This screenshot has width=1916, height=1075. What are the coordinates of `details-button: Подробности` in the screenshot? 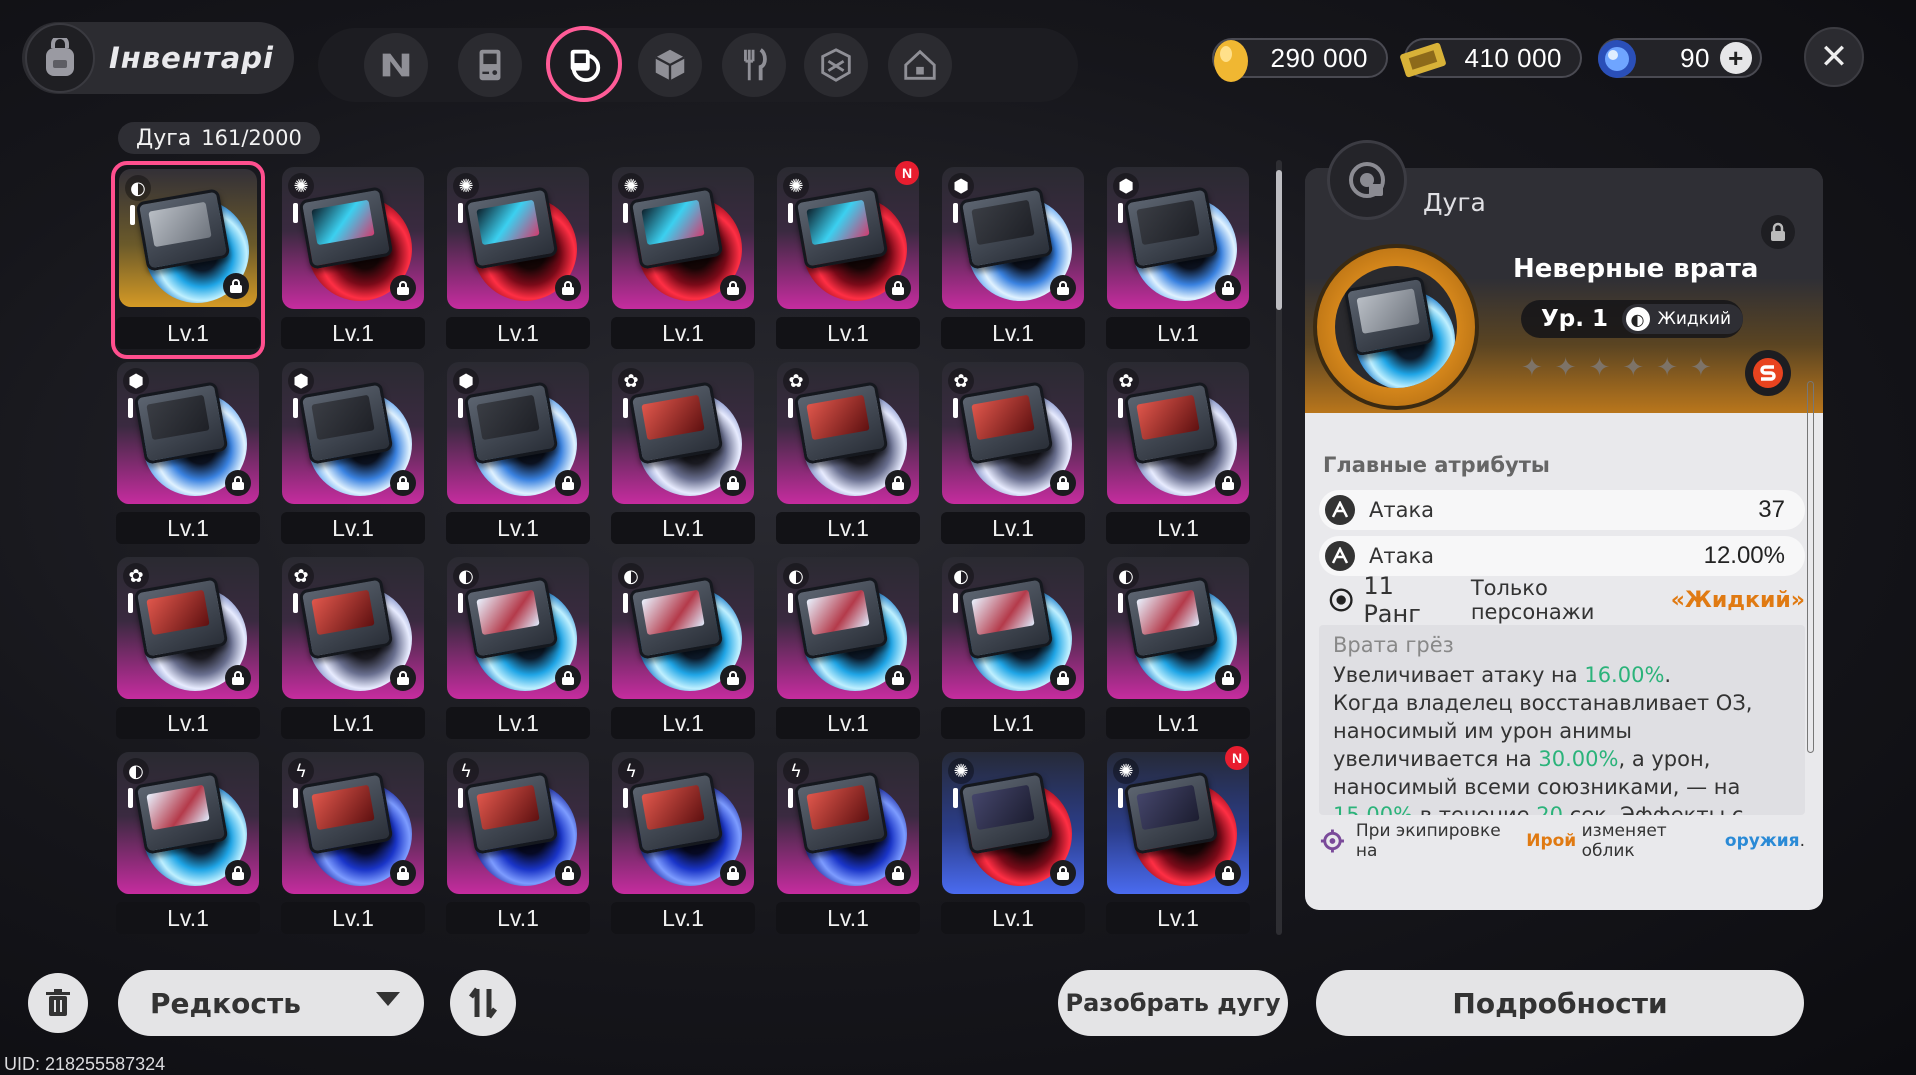 It's located at (1560, 1003).